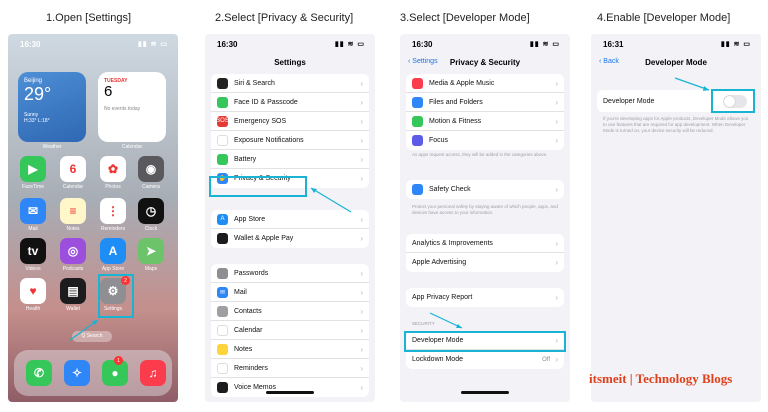  What do you see at coordinates (151, 229) in the screenshot?
I see `app-label: Clock` at bounding box center [151, 229].